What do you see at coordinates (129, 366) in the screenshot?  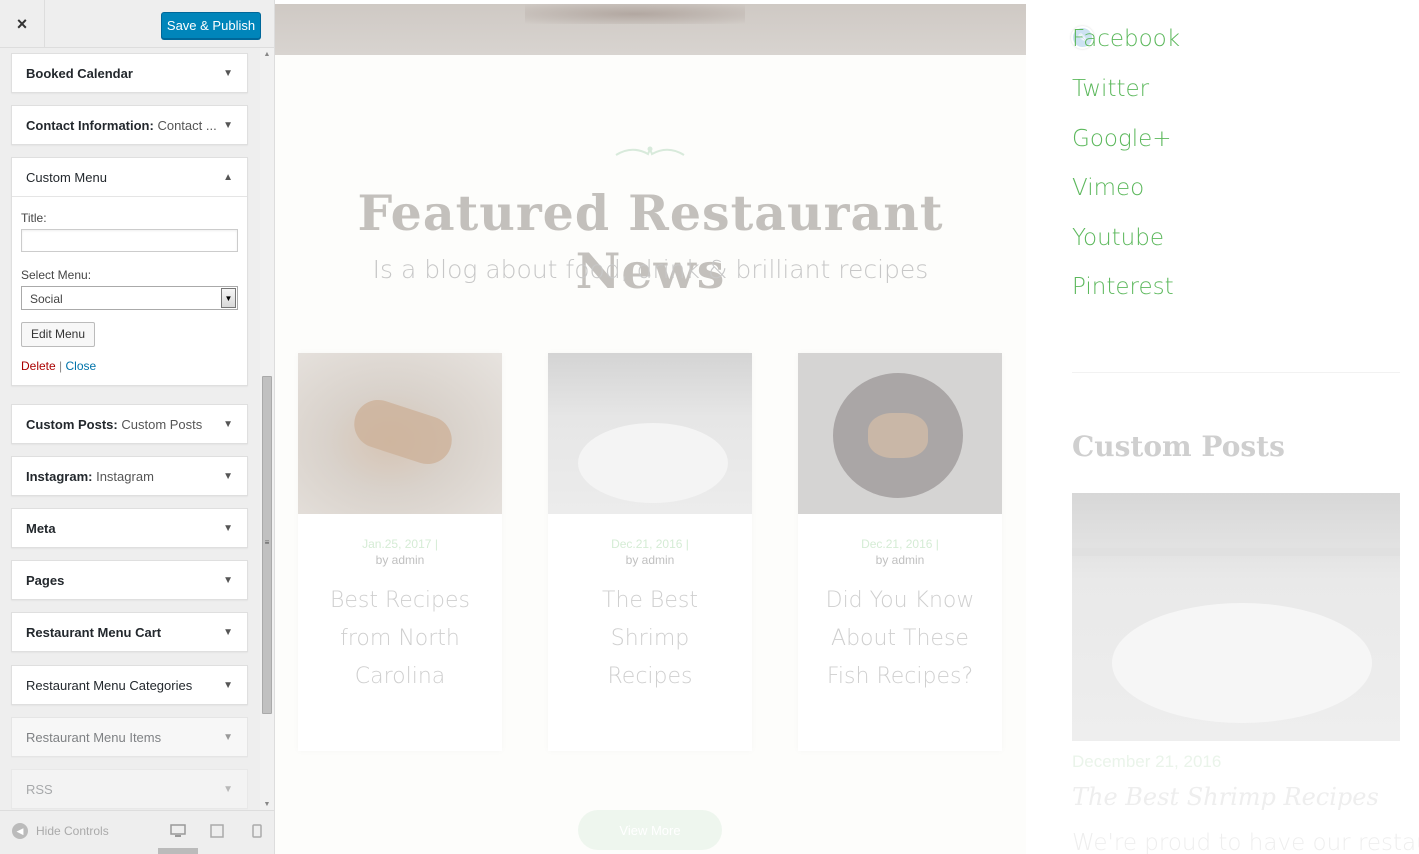 I see `widget-actions: Delete | Close` at bounding box center [129, 366].